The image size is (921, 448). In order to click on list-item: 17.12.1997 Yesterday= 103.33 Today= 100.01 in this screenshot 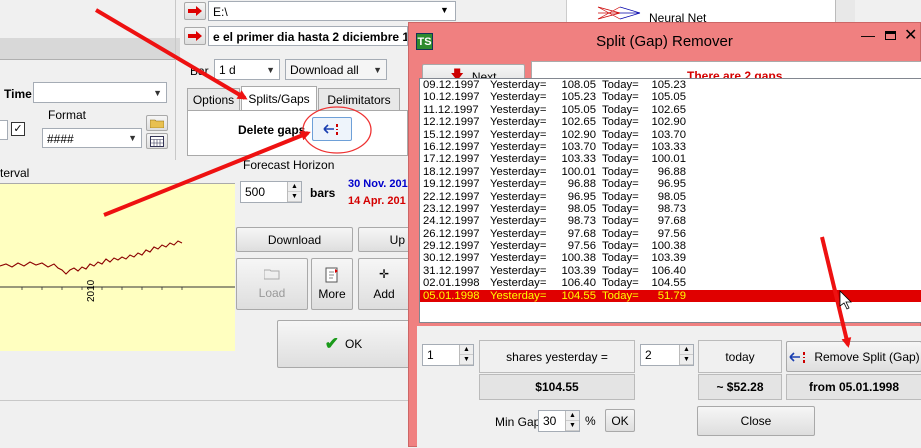, I will do `click(670, 159)`.